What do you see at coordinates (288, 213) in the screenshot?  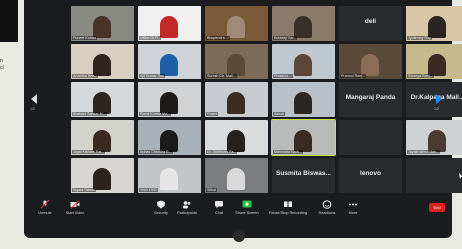 I see `pause-stop-recording-label: Pause/Stop Recording` at bounding box center [288, 213].